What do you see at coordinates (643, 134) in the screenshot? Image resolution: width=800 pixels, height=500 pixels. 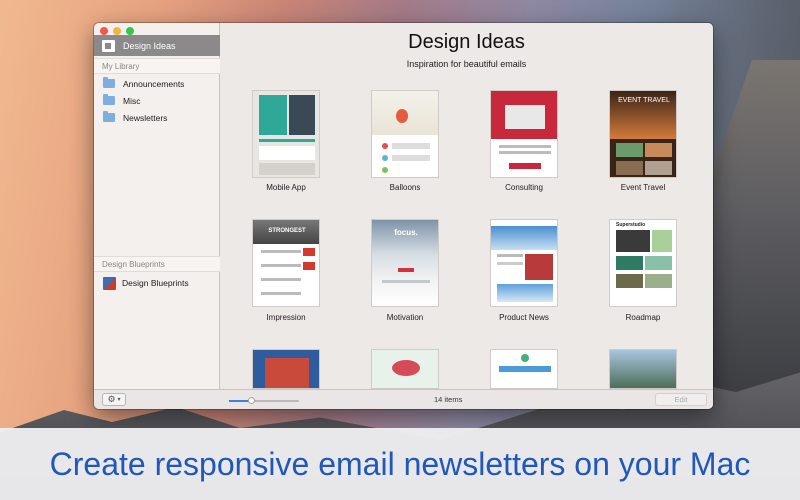 I see `template-thumbnail-event-travel: EVENT TRAVEL` at bounding box center [643, 134].